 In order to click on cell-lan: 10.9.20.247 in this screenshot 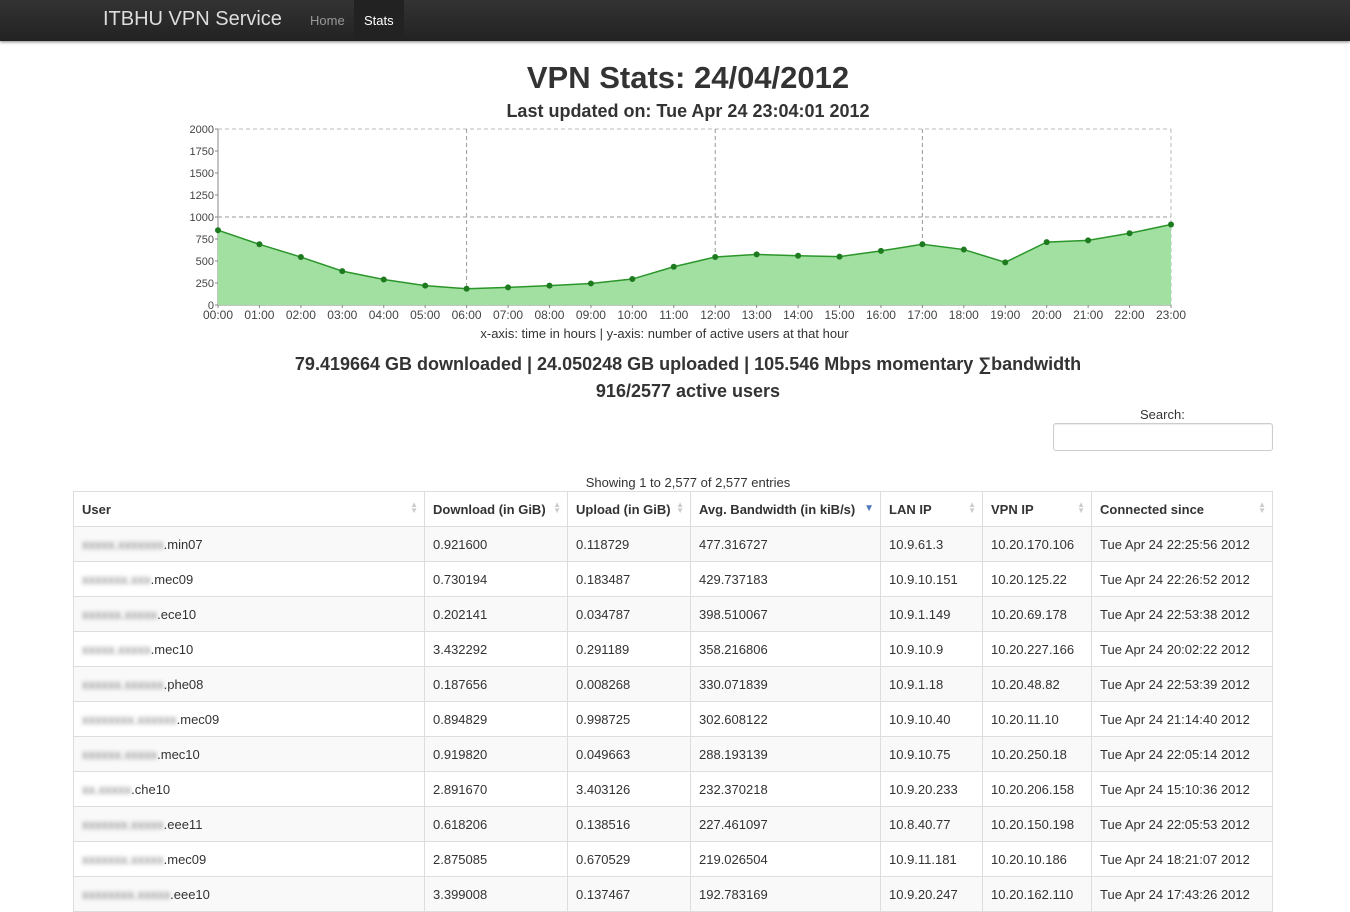, I will do `click(931, 894)`.